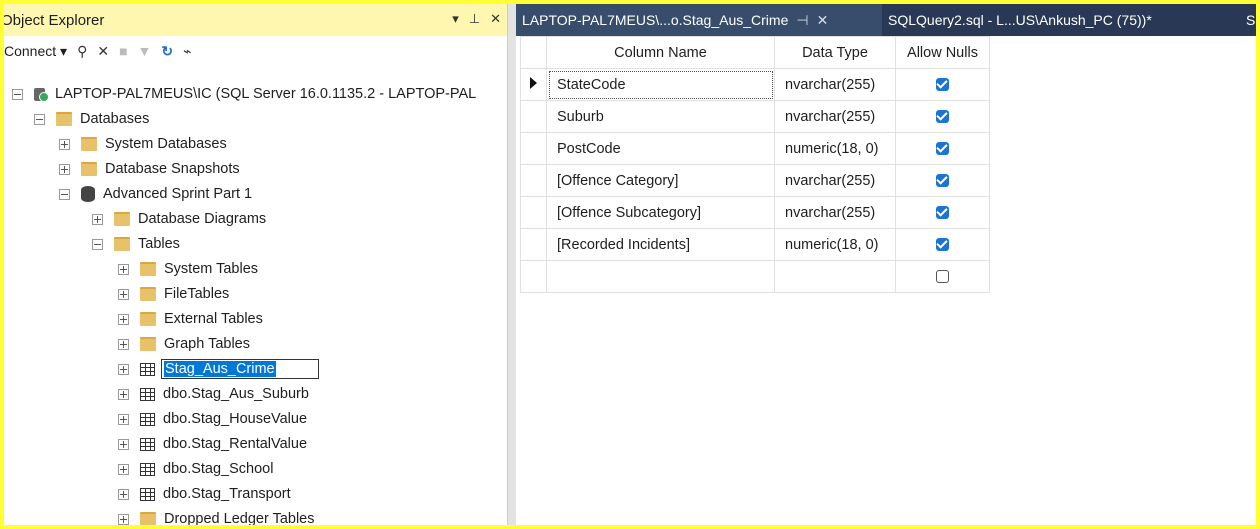 The height and width of the screenshot is (529, 1260). I want to click on tab-label: S, so click(1251, 20).